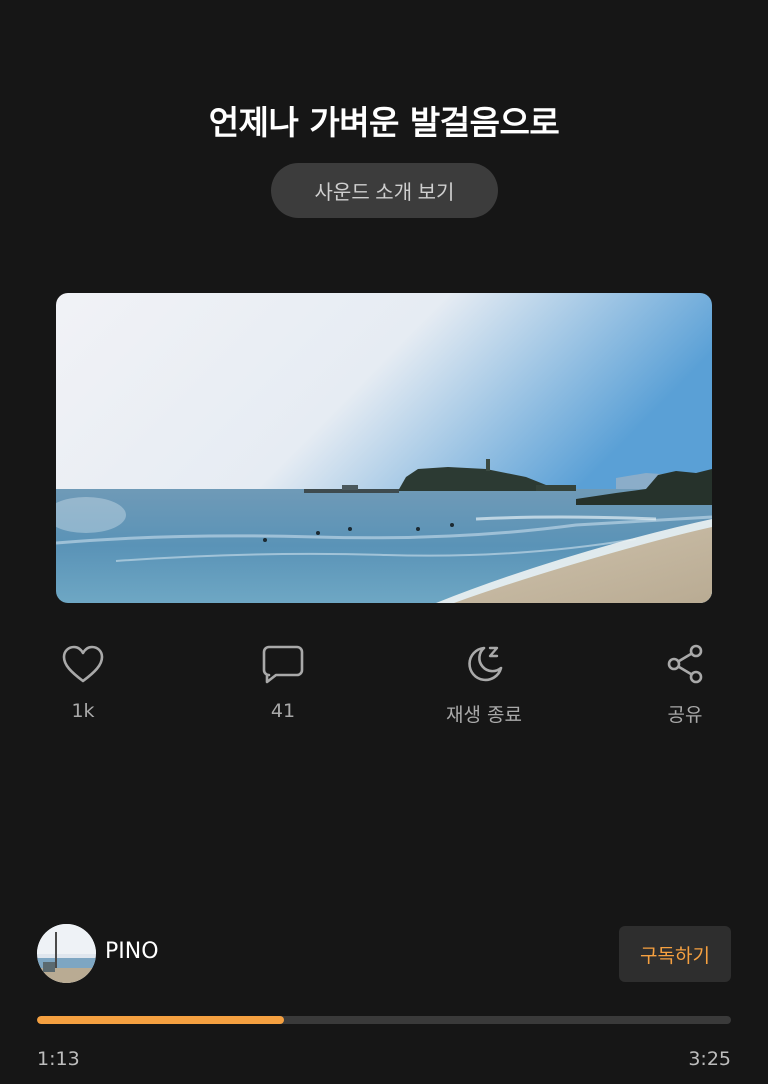 This screenshot has height=1084, width=768. I want to click on share-label: 공유, so click(685, 715).